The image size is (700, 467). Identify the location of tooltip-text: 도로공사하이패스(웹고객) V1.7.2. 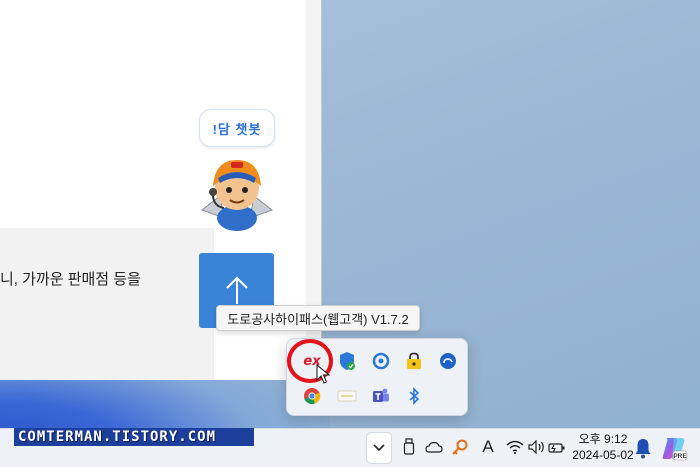
(318, 319).